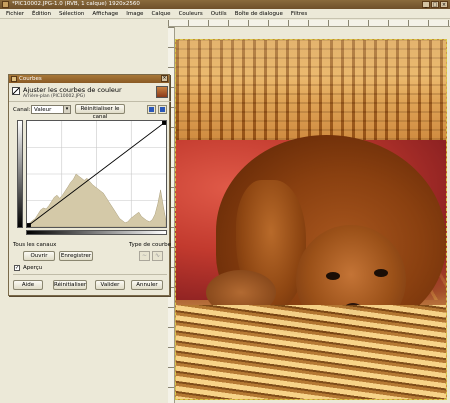 The image size is (450, 403). I want to click on input-gradient-bar, so click(96, 232).